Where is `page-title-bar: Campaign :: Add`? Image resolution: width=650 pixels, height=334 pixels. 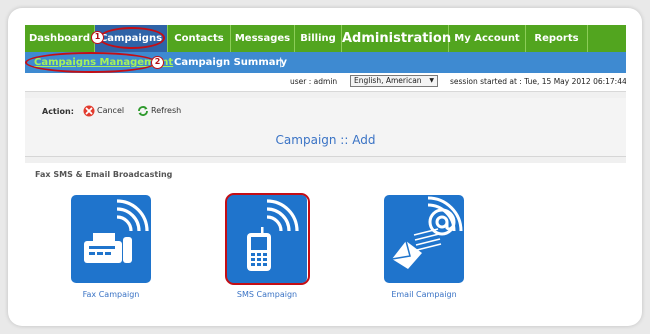
page-title-bar: Campaign :: Add is located at coordinates (325, 141).